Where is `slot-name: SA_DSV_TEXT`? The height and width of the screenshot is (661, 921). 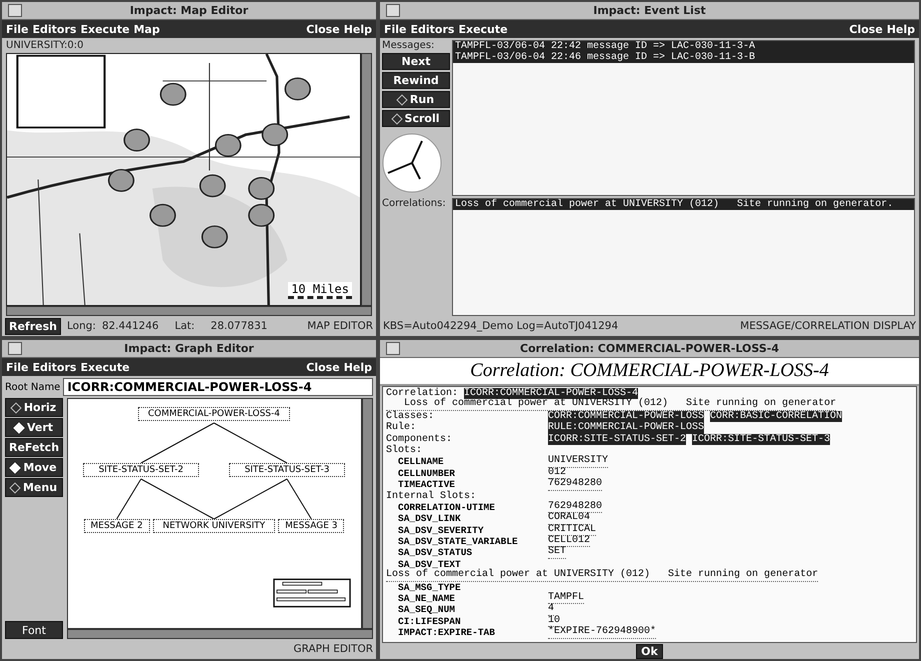 slot-name: SA_DSV_TEXT is located at coordinates (429, 564).